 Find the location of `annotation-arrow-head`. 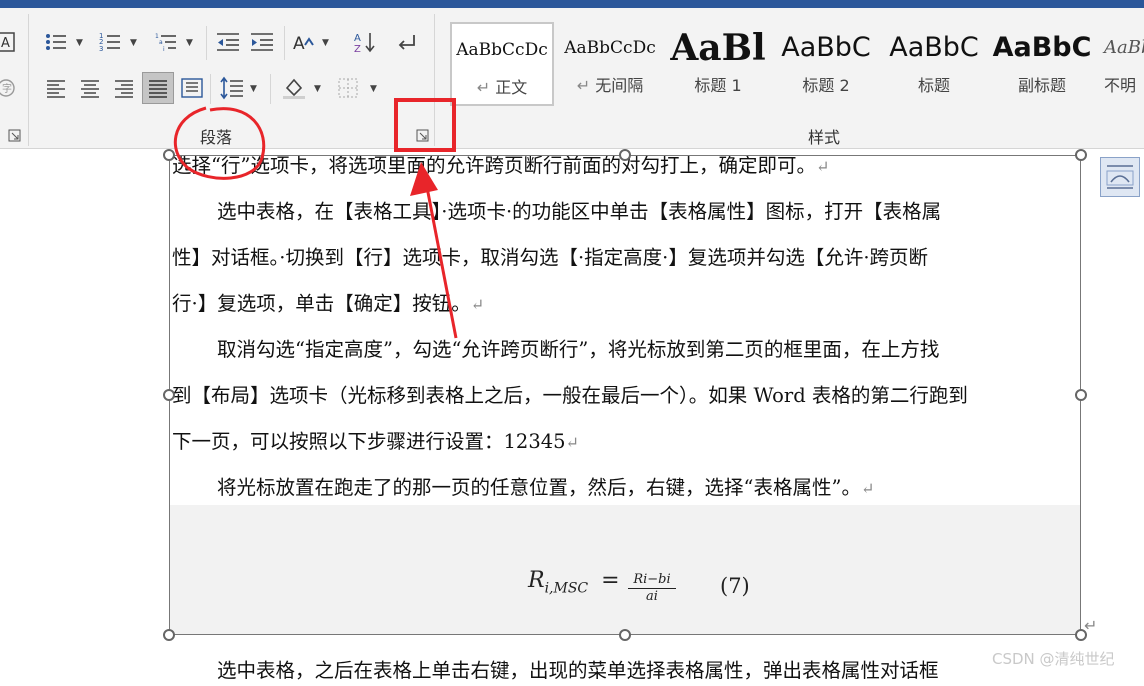

annotation-arrow-head is located at coordinates (424, 179).